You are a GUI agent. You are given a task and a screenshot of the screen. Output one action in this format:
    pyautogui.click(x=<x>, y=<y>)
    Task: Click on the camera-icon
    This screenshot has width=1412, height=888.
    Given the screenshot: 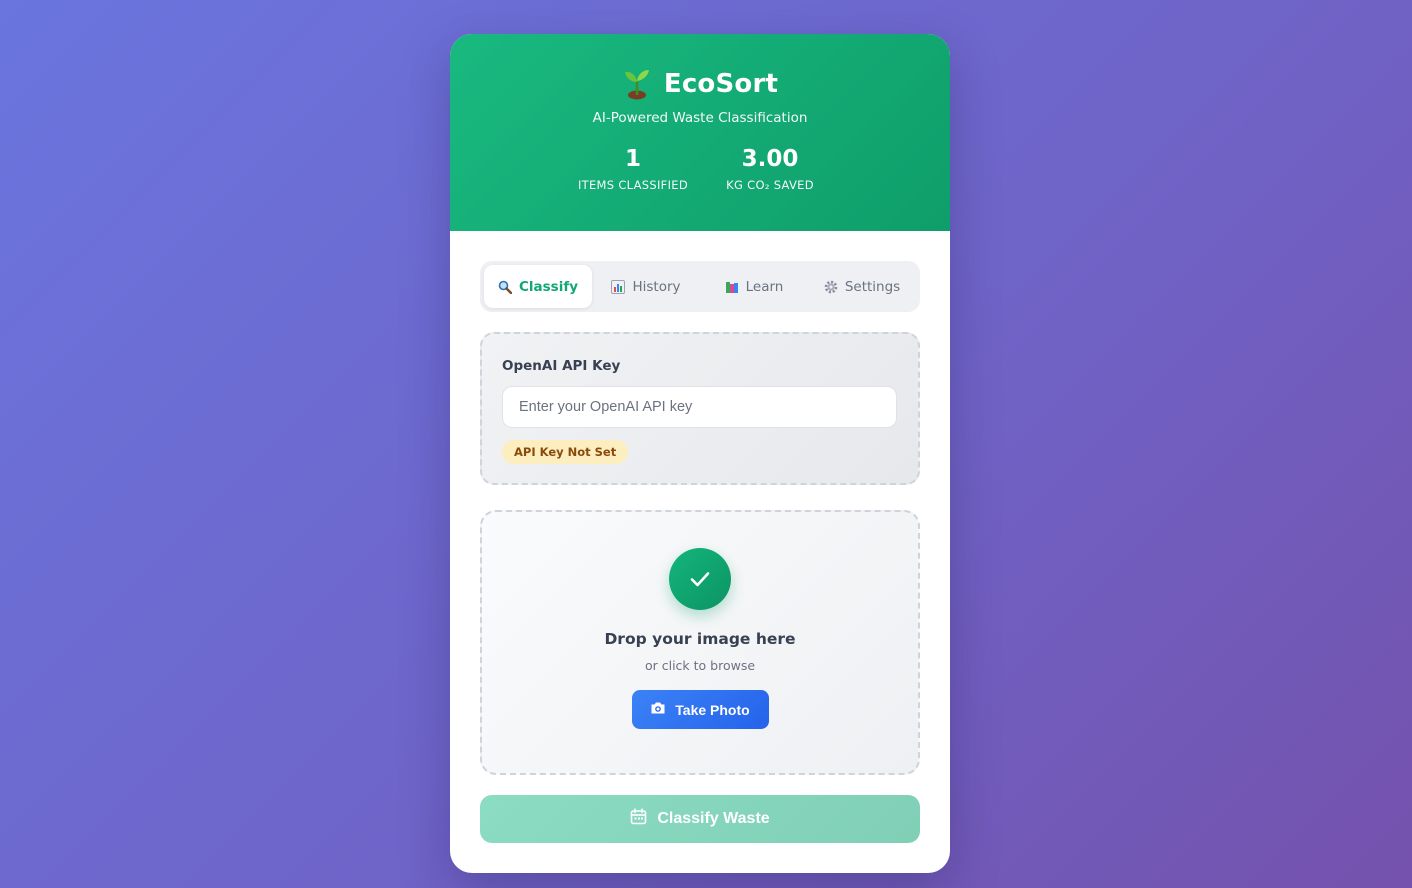 What is the action you would take?
    pyautogui.click(x=658, y=709)
    